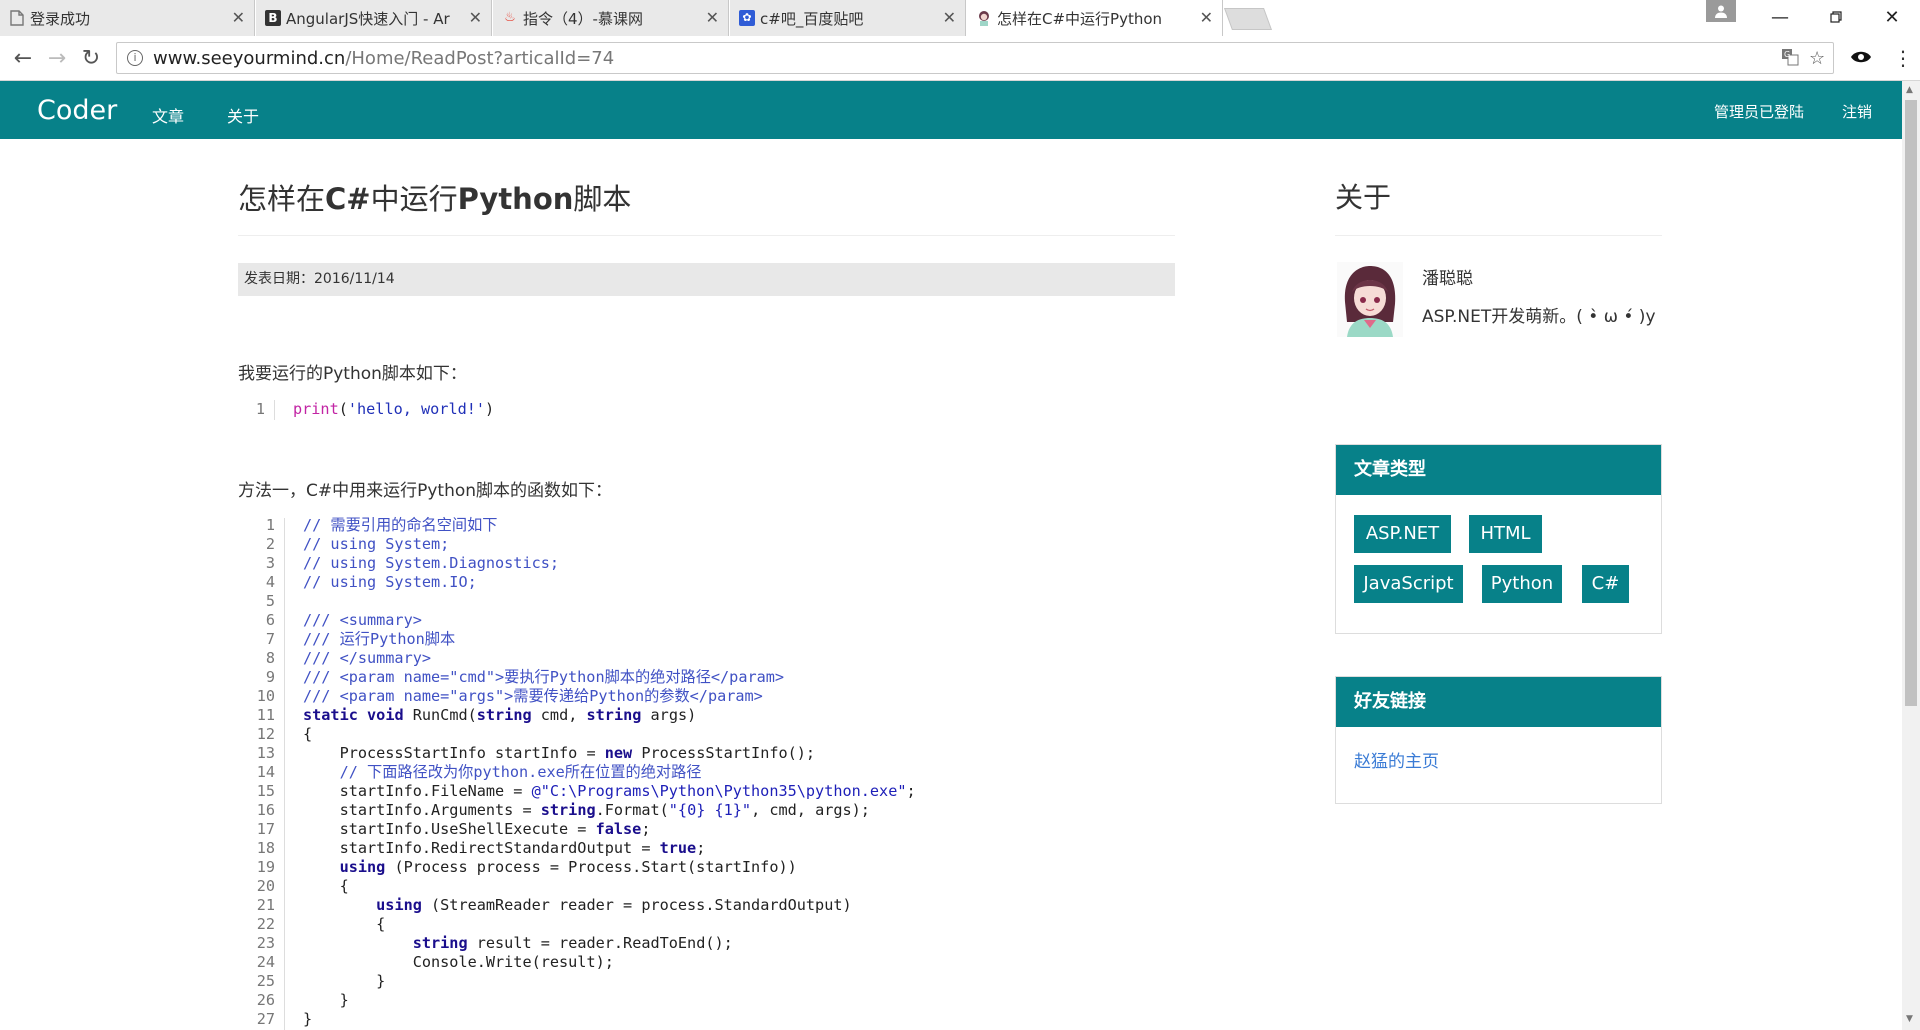 The image size is (1920, 1030). I want to click on title-part: Python, so click(515, 199).